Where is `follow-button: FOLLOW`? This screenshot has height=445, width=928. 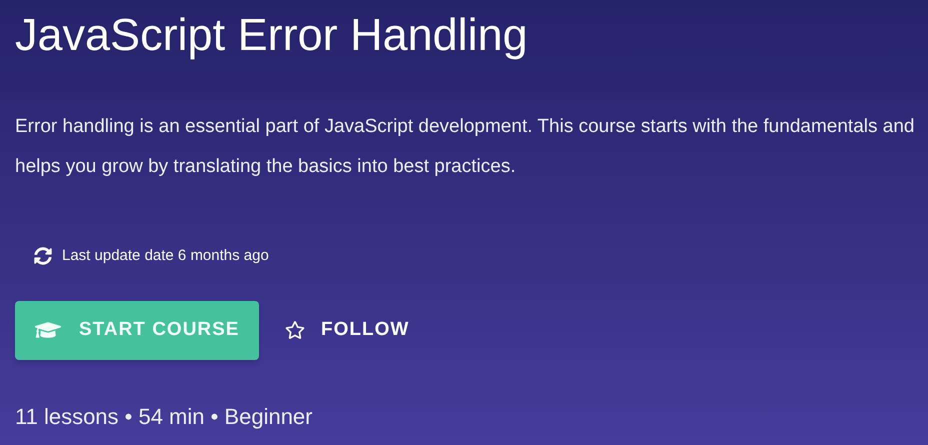 follow-button: FOLLOW is located at coordinates (347, 330).